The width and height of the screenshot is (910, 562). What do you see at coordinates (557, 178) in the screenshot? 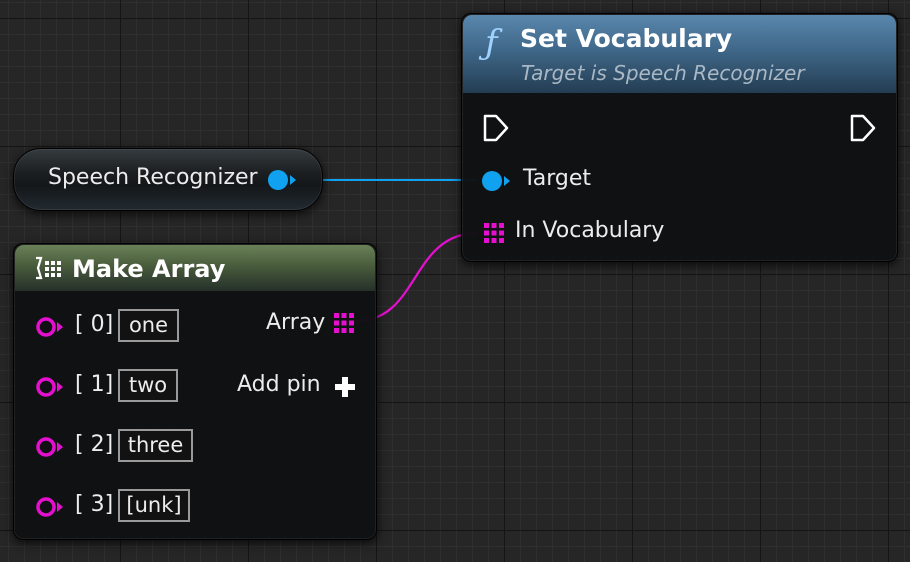
I see `target-pin-label: Target` at bounding box center [557, 178].